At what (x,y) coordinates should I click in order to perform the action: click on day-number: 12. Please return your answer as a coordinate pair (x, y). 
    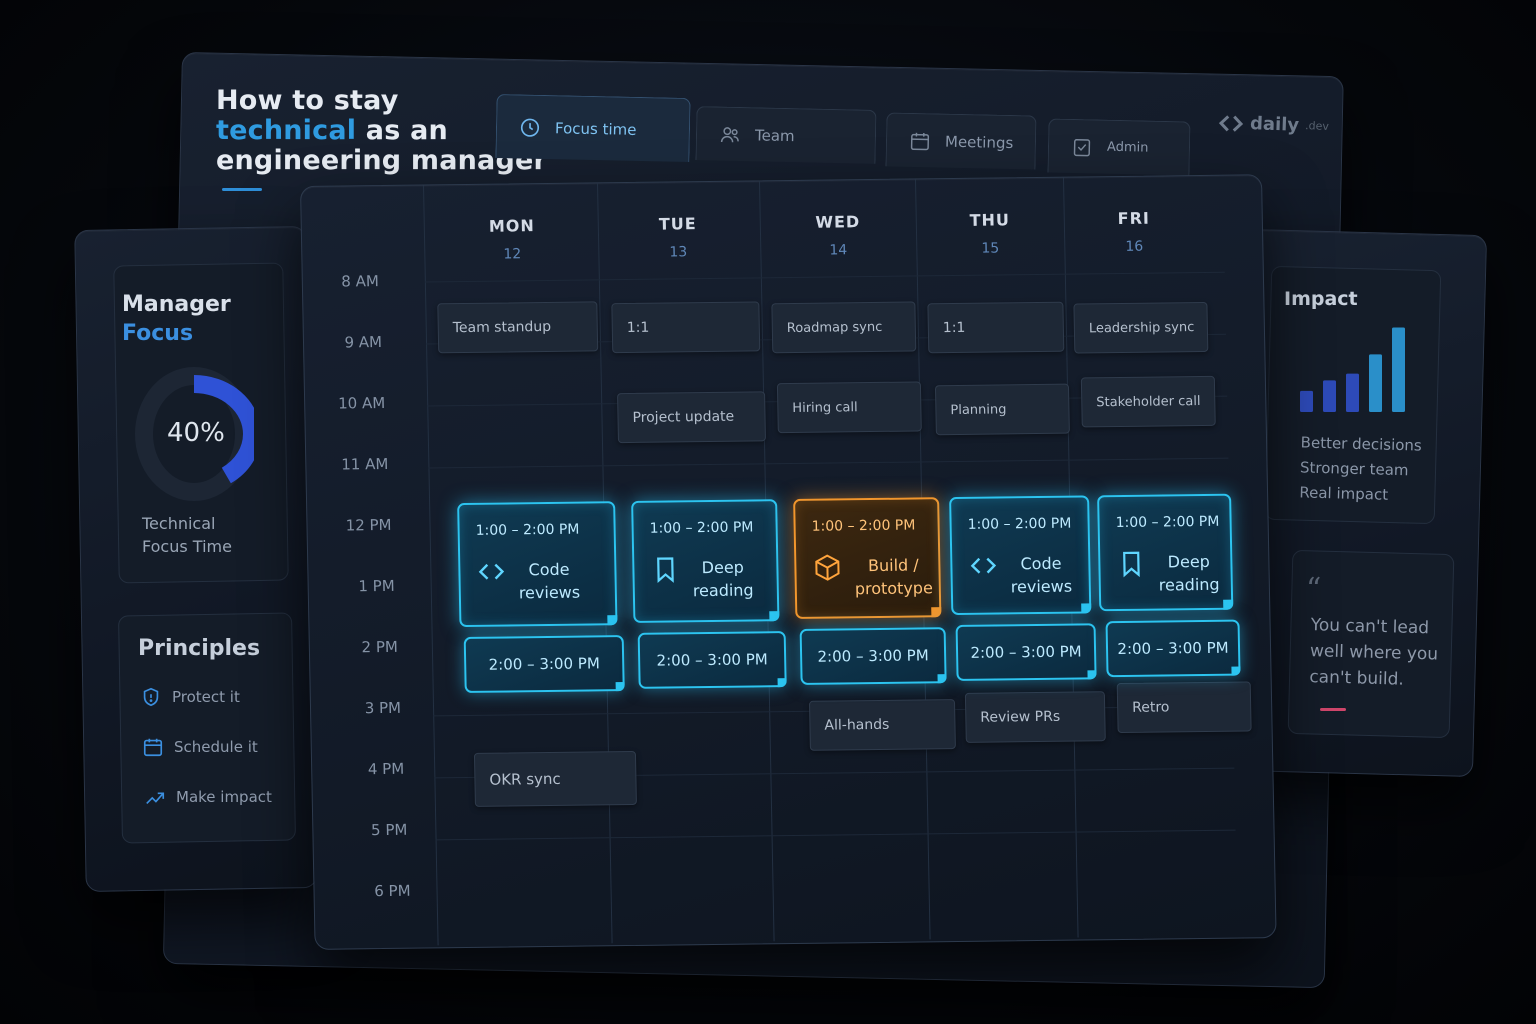
    Looking at the image, I should click on (512, 254).